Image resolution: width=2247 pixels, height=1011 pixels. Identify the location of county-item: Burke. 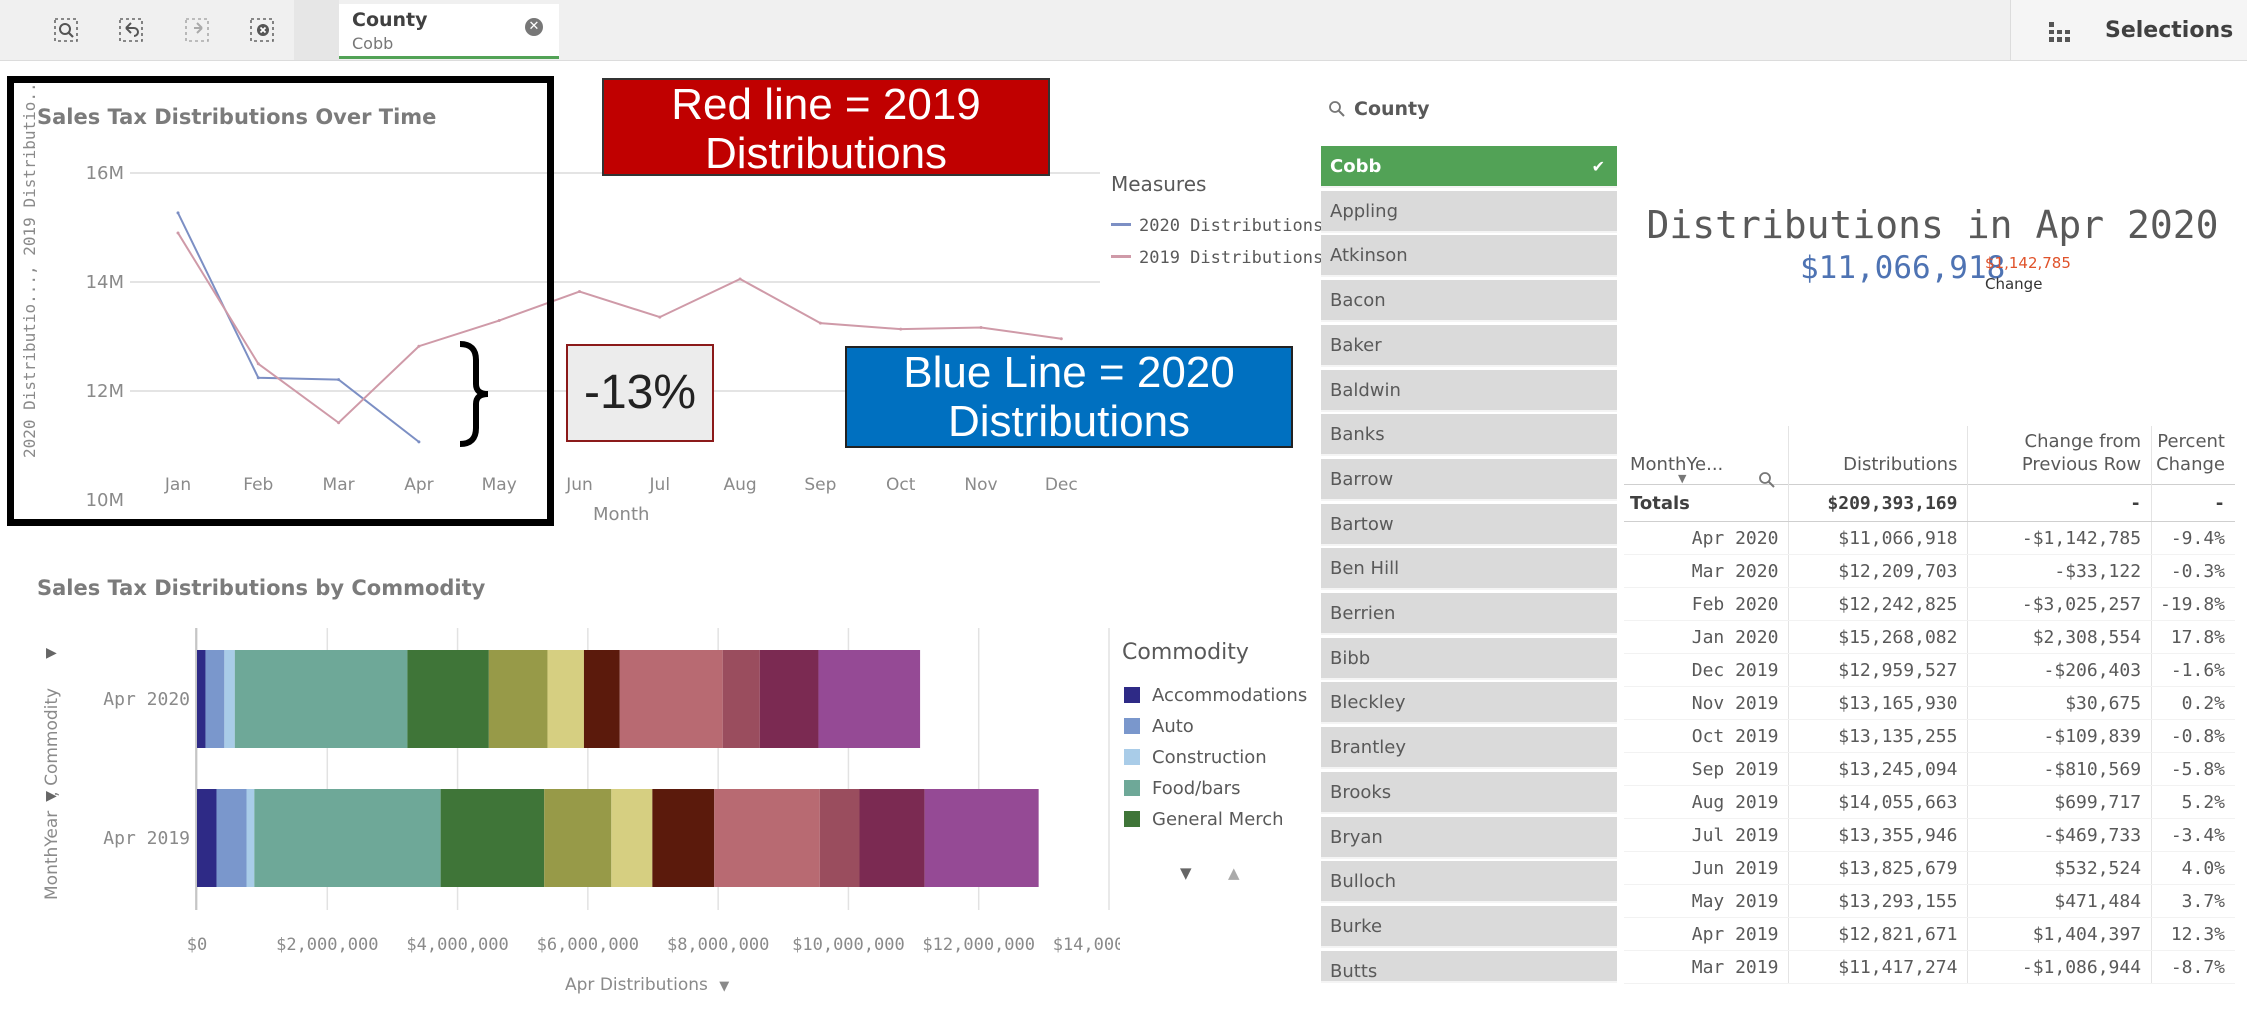
(1469, 926).